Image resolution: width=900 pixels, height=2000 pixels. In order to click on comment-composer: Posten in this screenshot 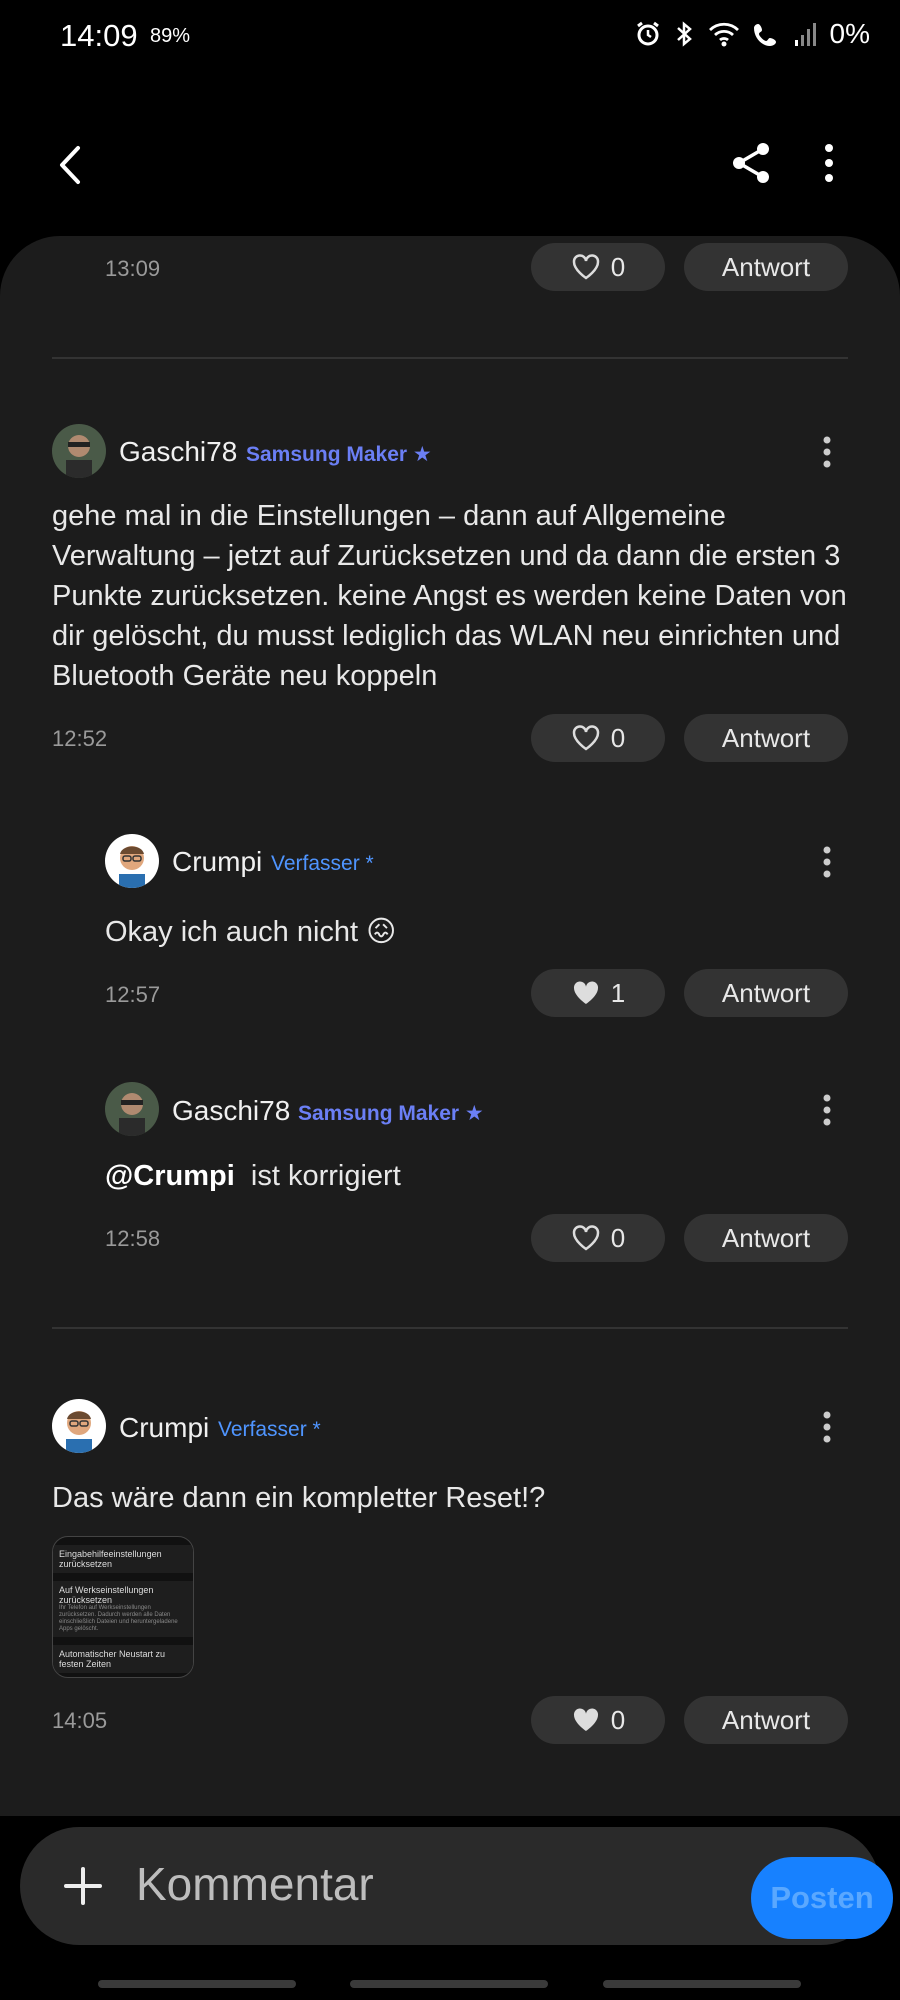, I will do `click(456, 1886)`.